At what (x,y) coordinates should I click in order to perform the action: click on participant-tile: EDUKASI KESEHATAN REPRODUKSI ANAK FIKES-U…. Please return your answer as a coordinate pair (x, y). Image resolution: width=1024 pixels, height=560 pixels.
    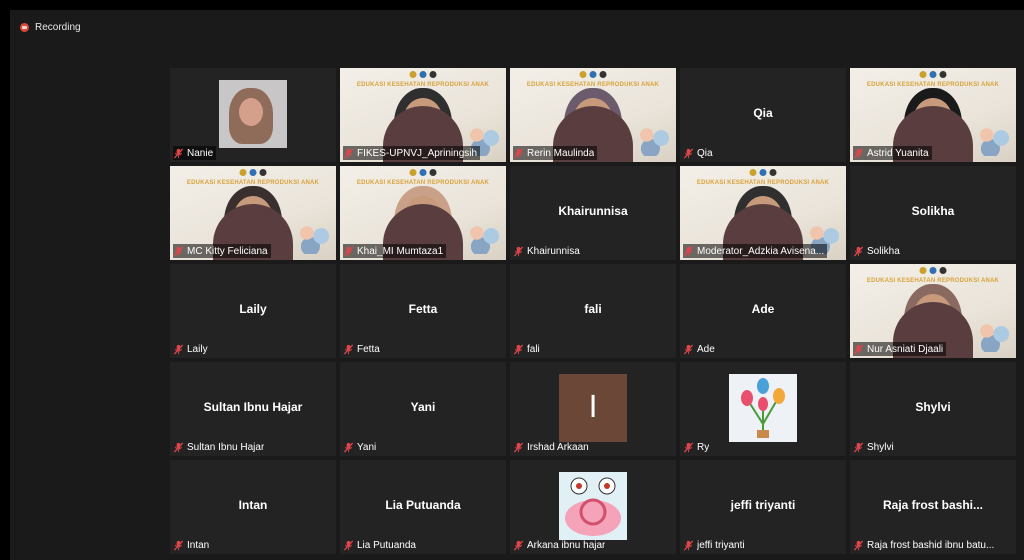
    Looking at the image, I should click on (423, 115).